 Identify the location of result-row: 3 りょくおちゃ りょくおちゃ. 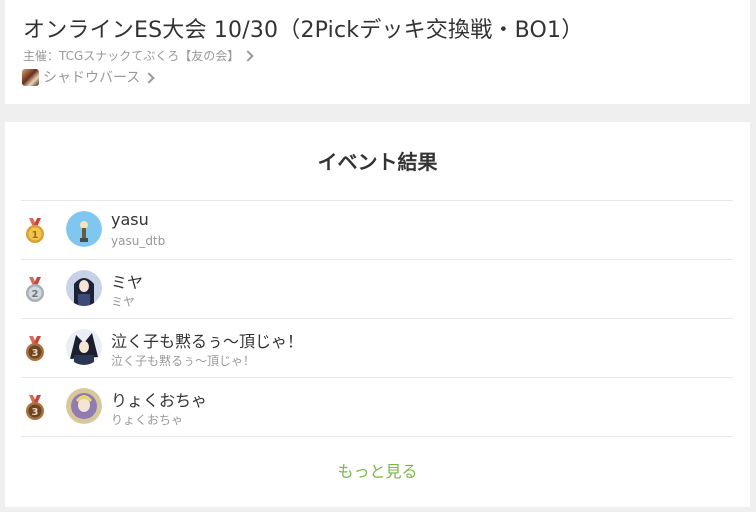
(377, 407).